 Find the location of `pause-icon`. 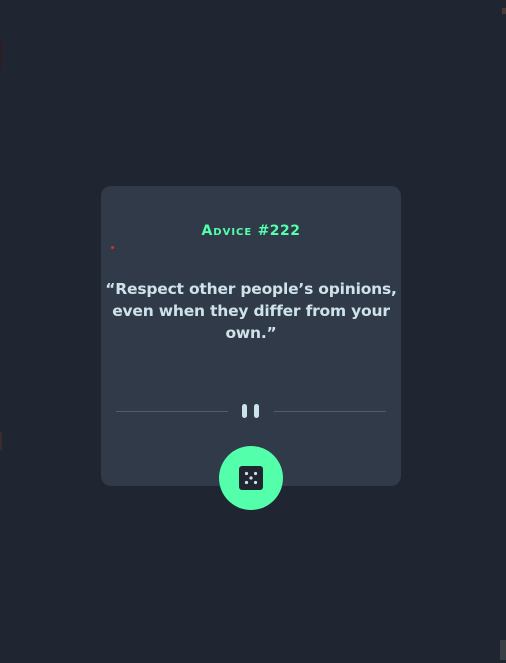

pause-icon is located at coordinates (252, 411).